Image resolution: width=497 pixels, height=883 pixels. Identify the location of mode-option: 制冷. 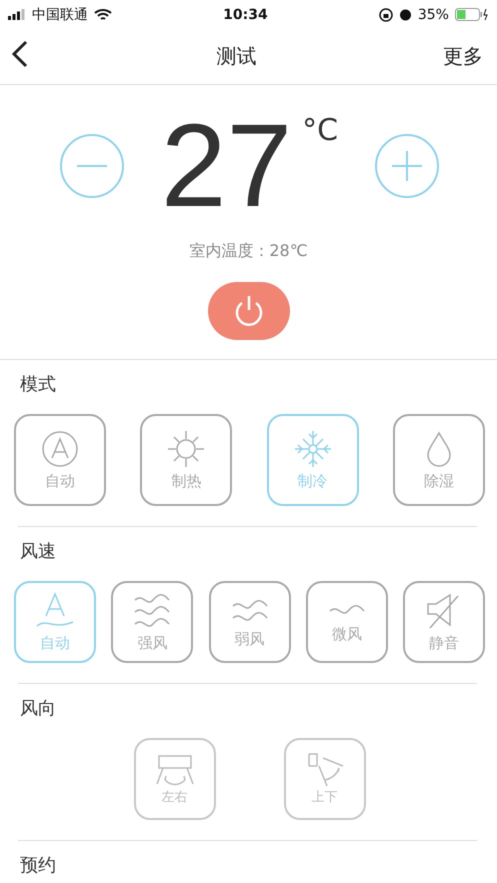
(312, 460).